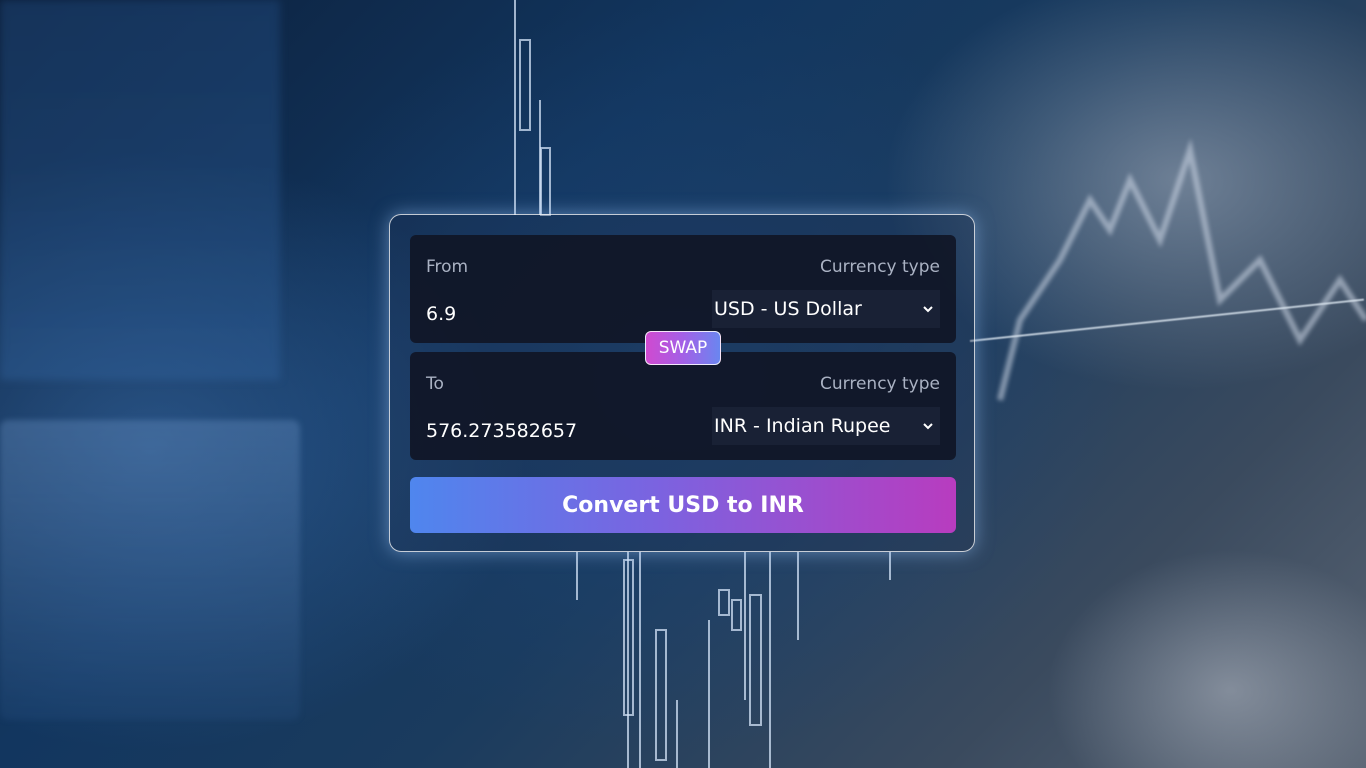 This screenshot has width=1366, height=768. Describe the element at coordinates (556, 314) in the screenshot. I see `from-amount-input` at that location.